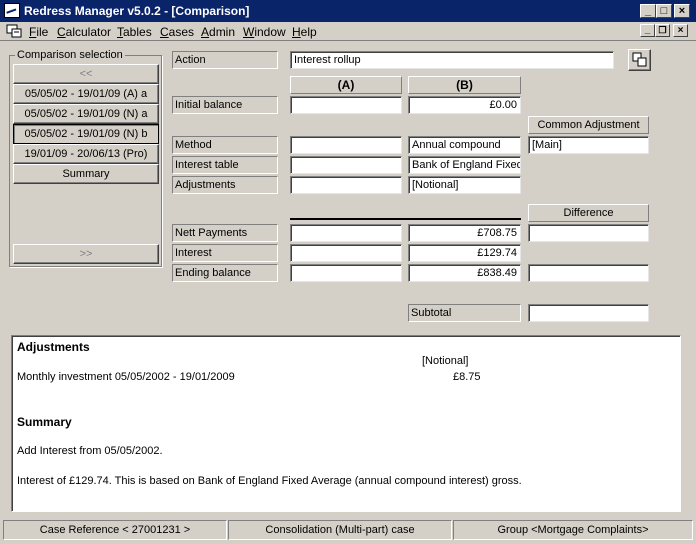 The width and height of the screenshot is (696, 544). I want to click on menu-cases: Cases, so click(177, 32).